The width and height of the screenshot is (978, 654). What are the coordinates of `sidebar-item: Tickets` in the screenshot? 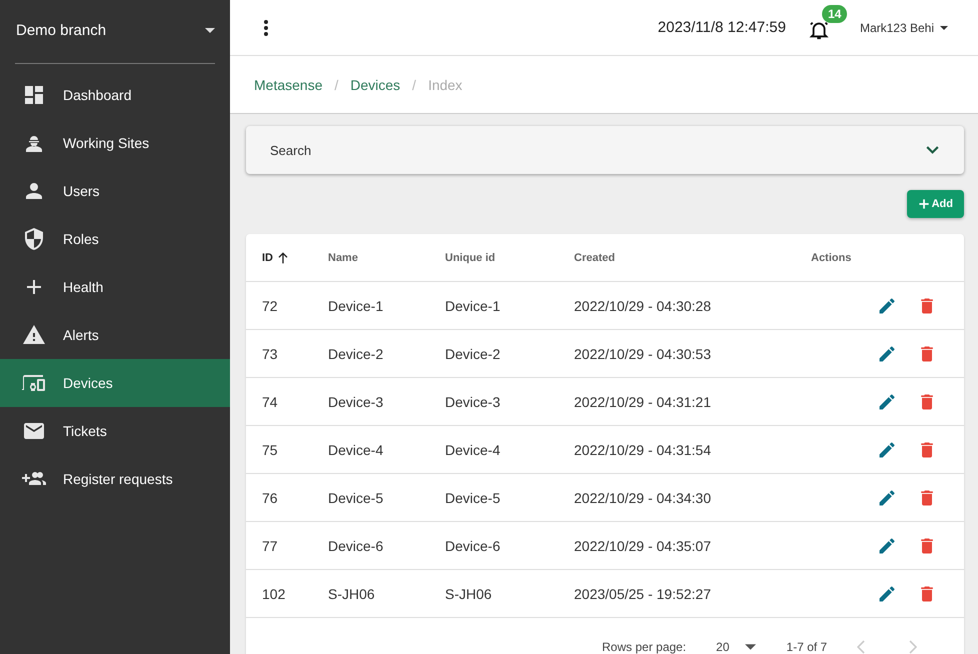 It's located at (115, 431).